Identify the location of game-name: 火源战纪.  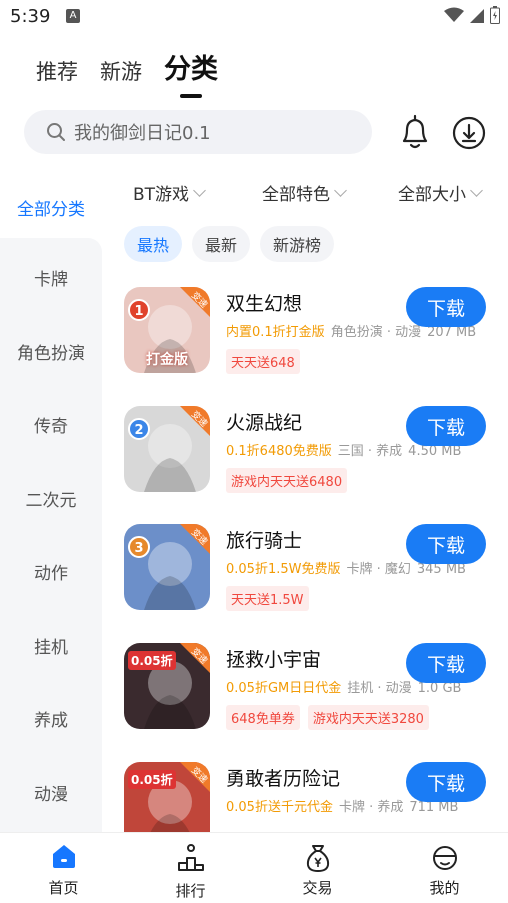
(264, 423).